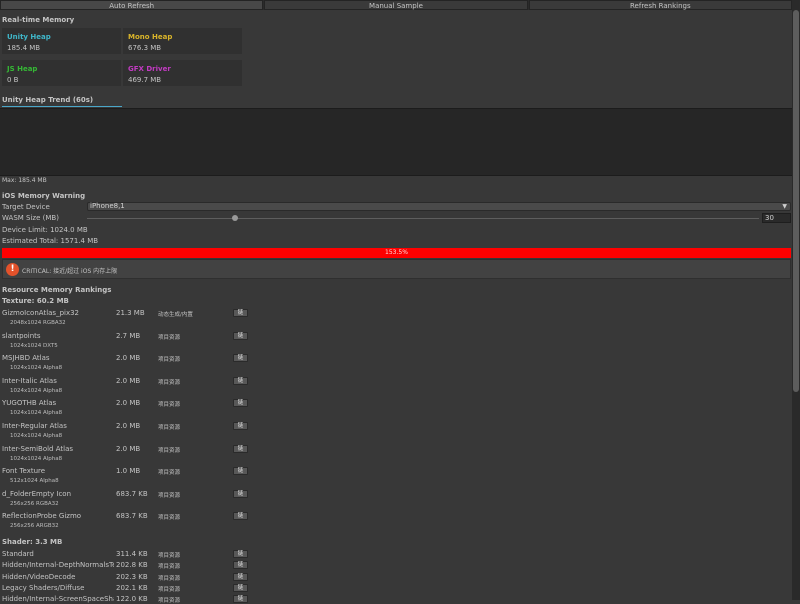 The width and height of the screenshot is (800, 604). What do you see at coordinates (145, 48) in the screenshot?
I see `mono-heap-value: 676.3 MB` at bounding box center [145, 48].